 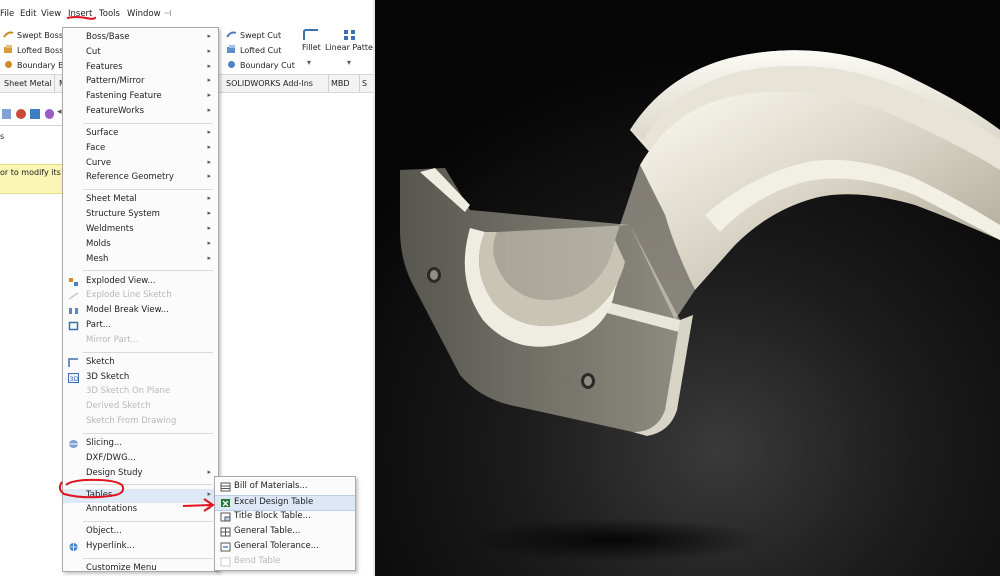 What do you see at coordinates (74, 379) in the screenshot?
I see `svg-text: 3D` at bounding box center [74, 379].